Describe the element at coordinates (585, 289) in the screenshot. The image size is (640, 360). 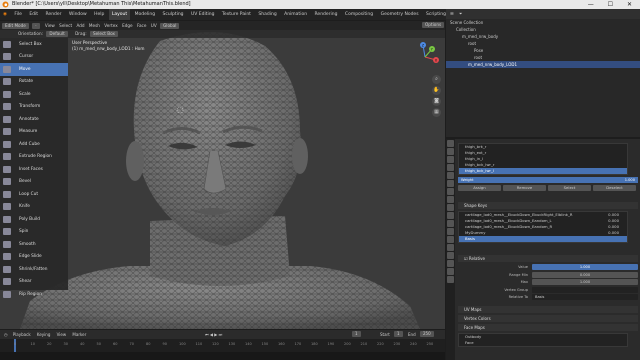
I see `vertex-group-field` at that location.